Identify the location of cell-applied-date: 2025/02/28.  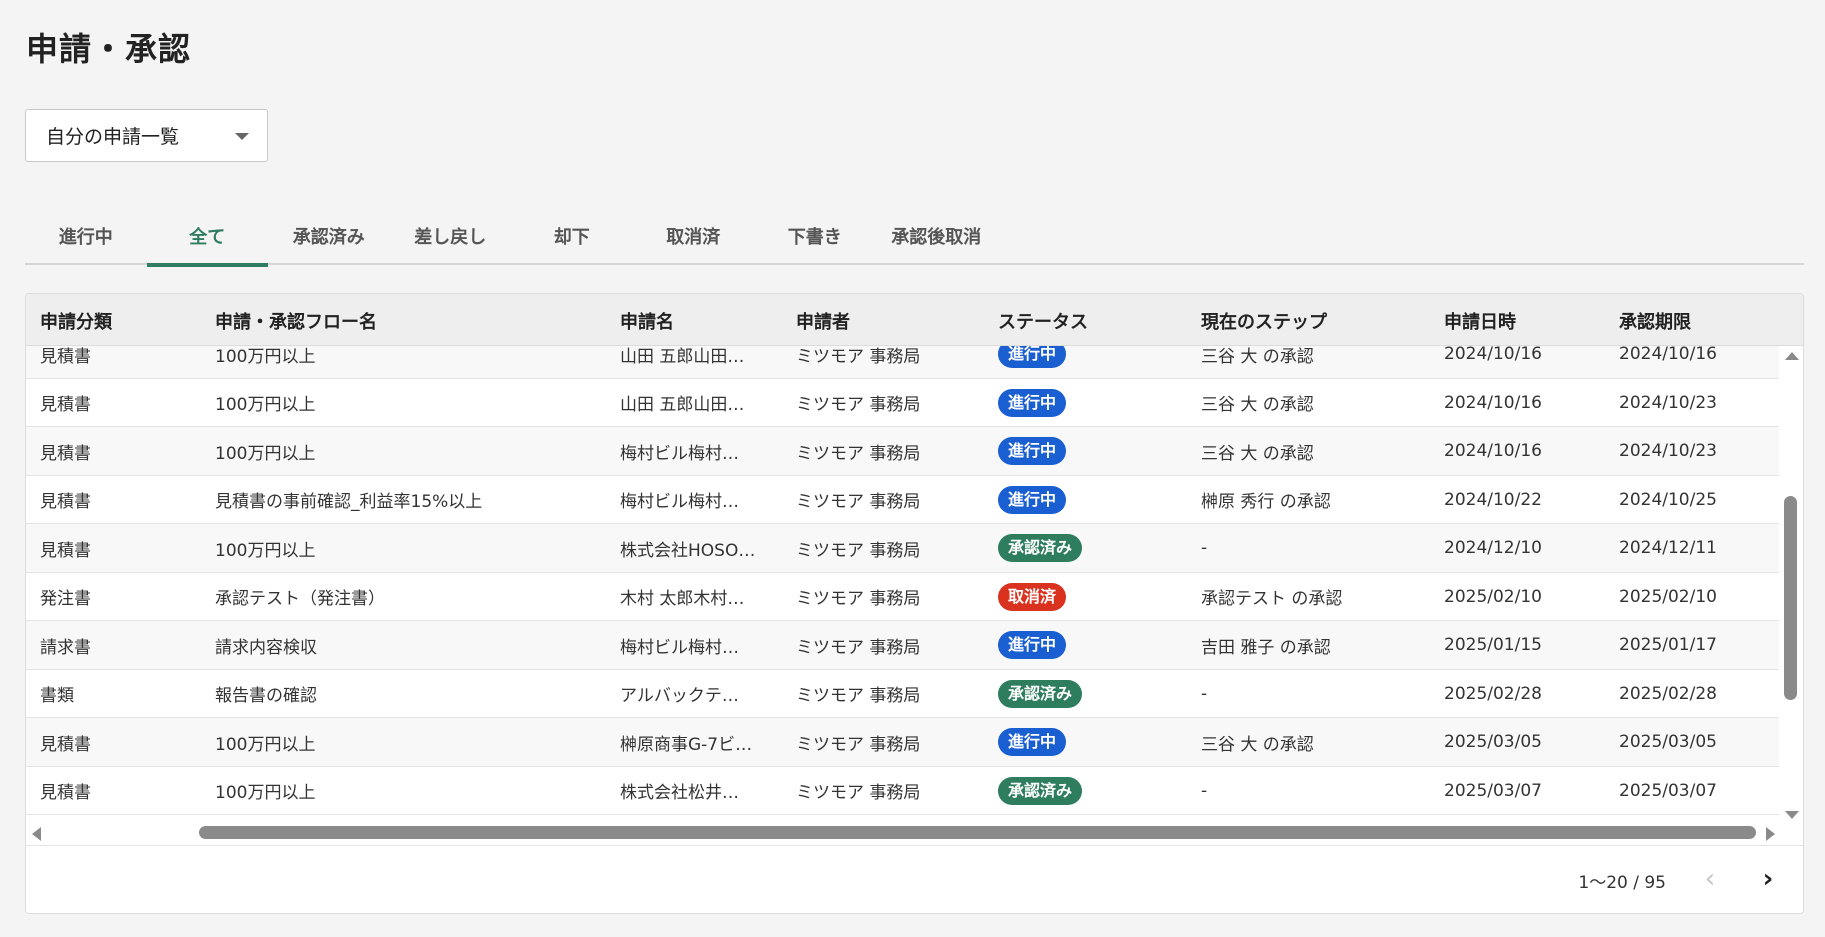
(1493, 694).